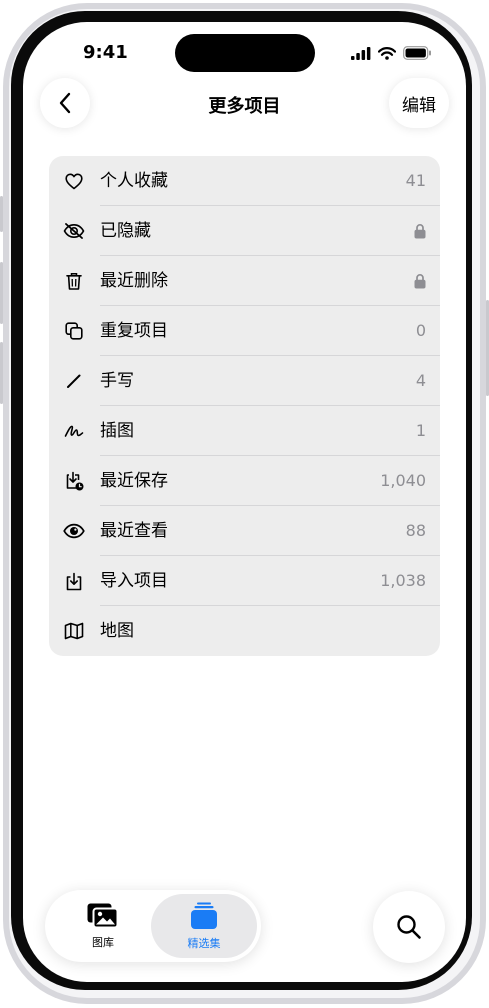  I want to click on edit-button-label: 编辑, so click(419, 105).